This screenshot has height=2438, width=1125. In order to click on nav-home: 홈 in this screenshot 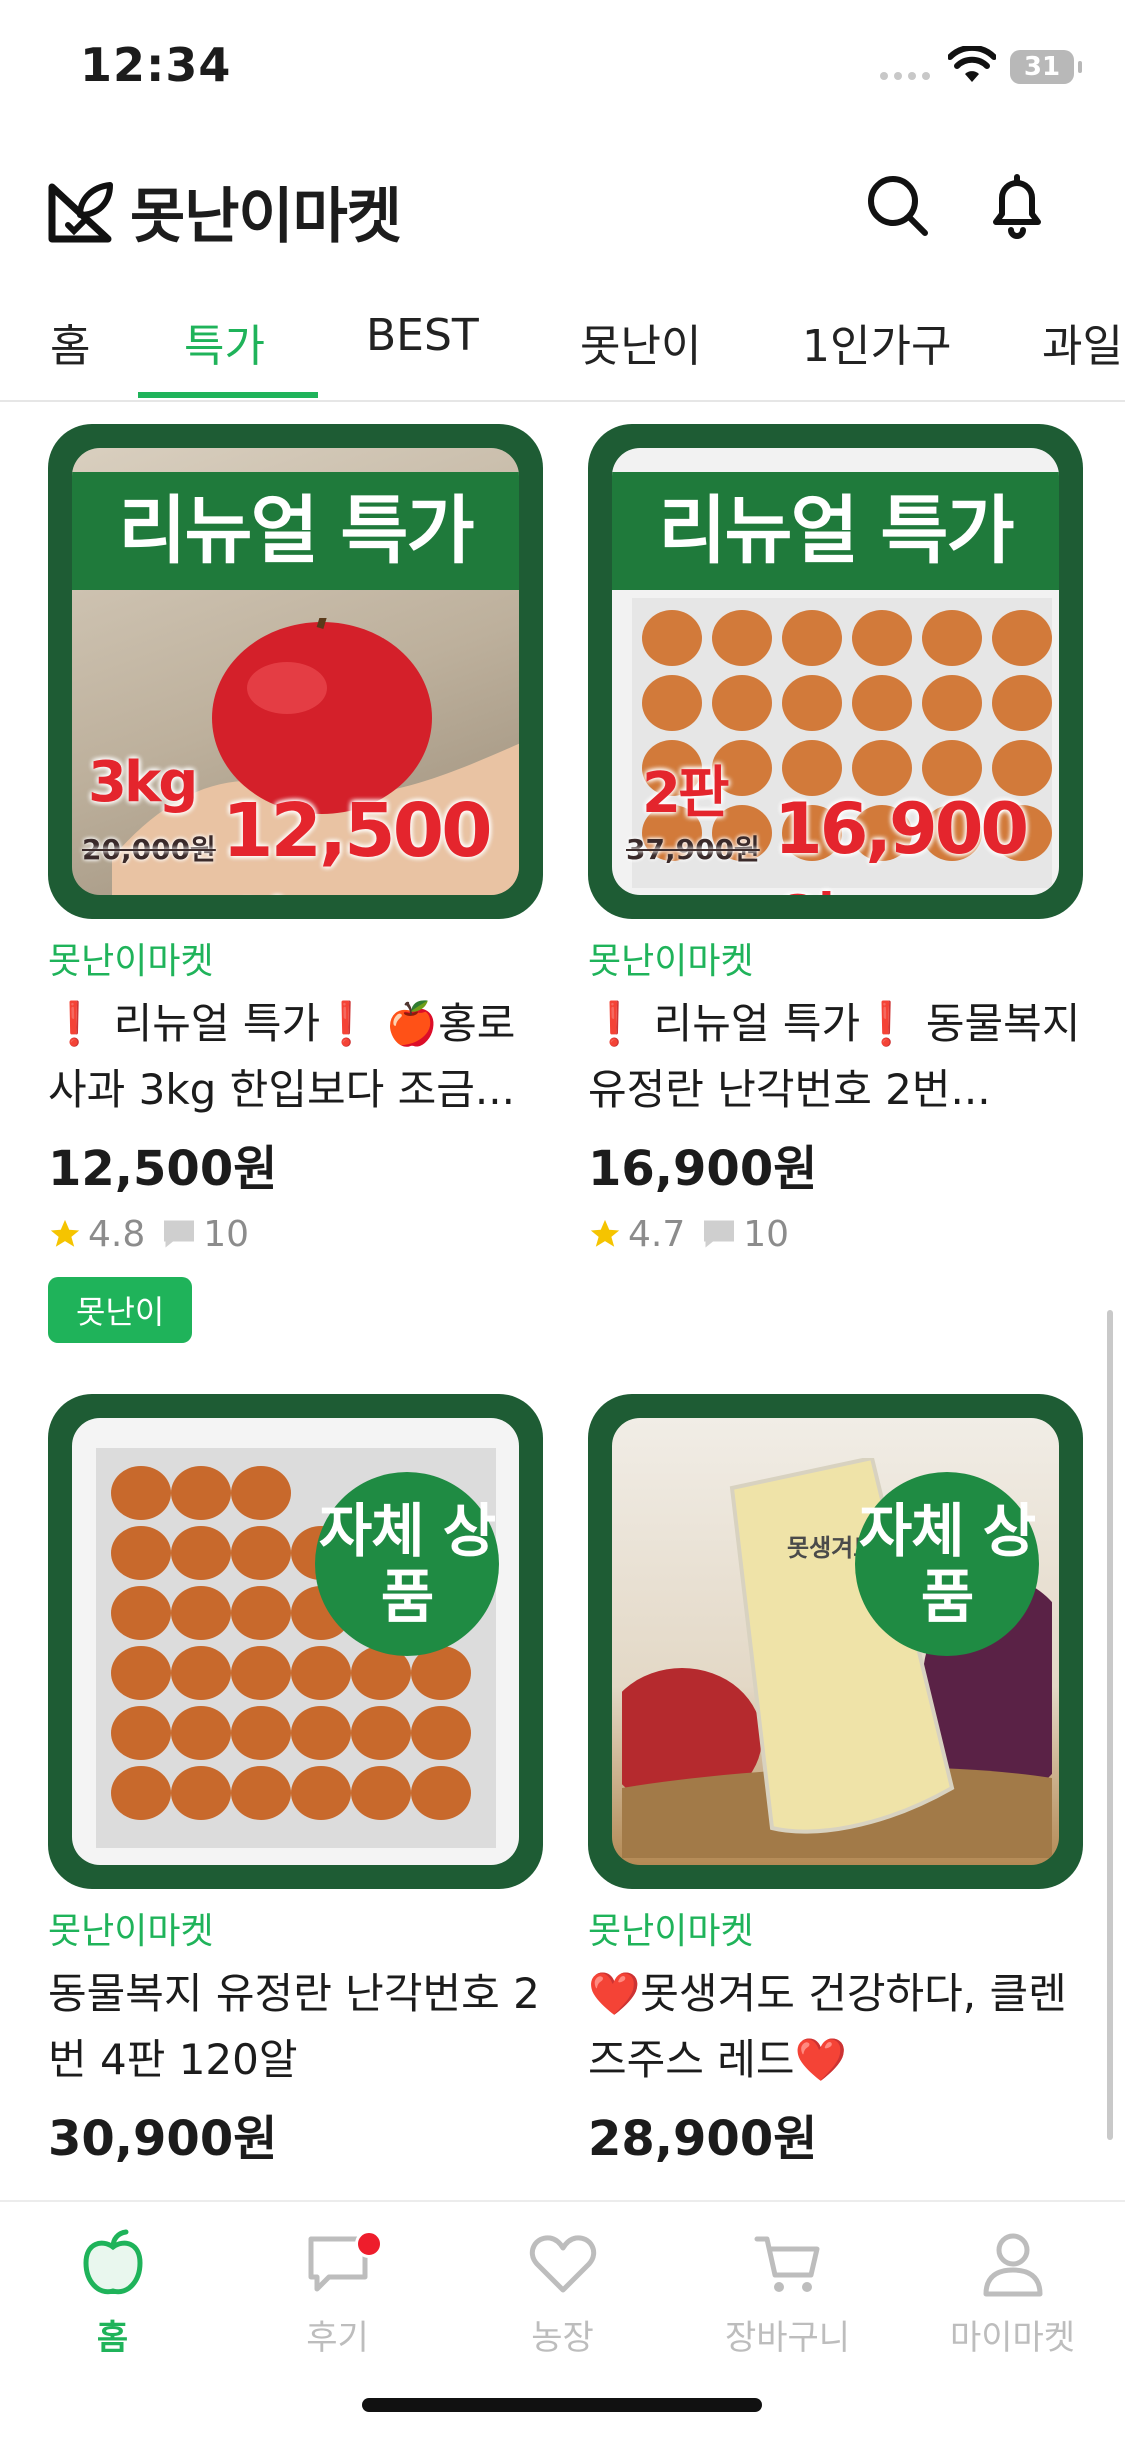, I will do `click(112, 2291)`.